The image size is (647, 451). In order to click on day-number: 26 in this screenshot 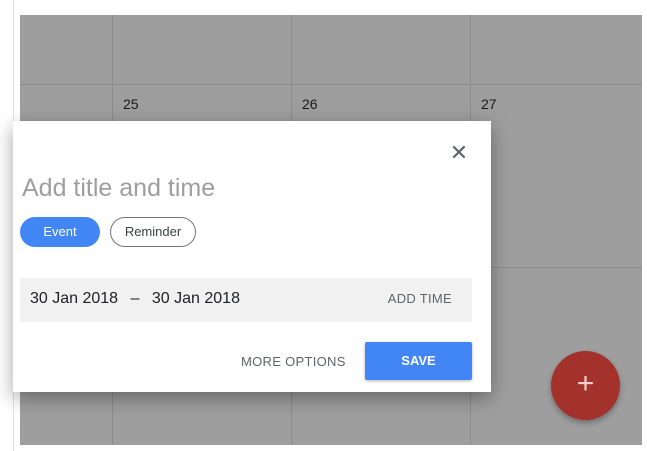, I will do `click(310, 104)`.